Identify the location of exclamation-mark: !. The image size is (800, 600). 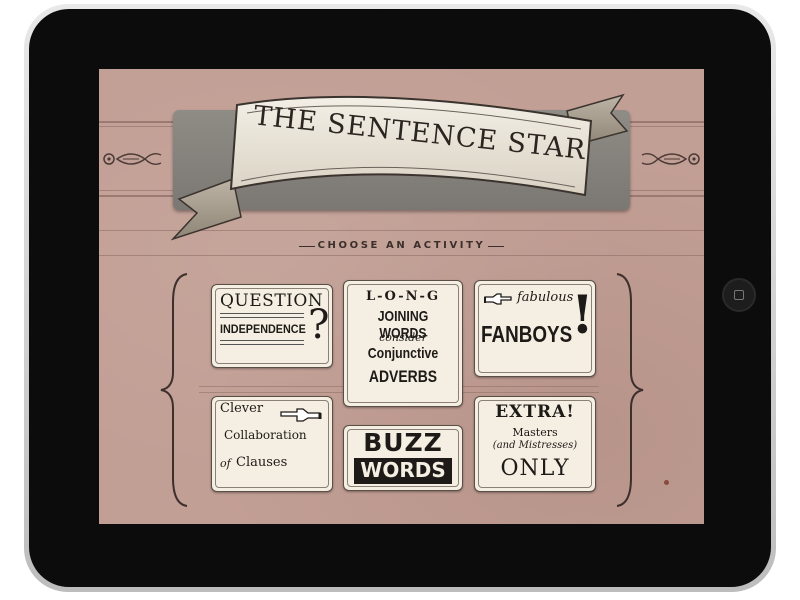
(582, 315).